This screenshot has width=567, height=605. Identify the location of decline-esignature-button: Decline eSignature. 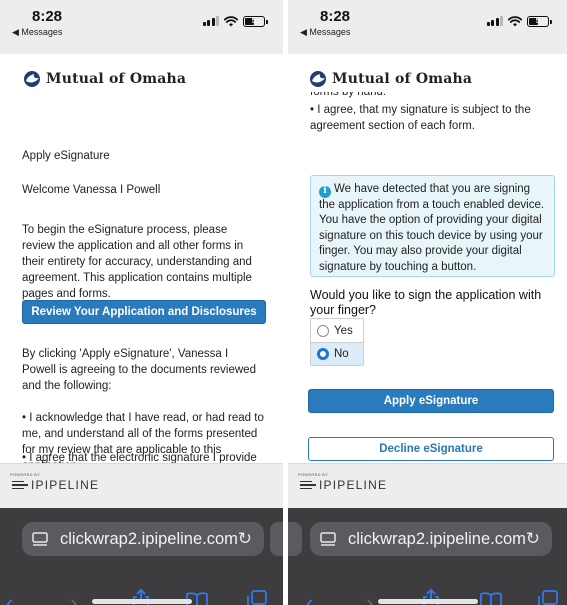
(431, 449).